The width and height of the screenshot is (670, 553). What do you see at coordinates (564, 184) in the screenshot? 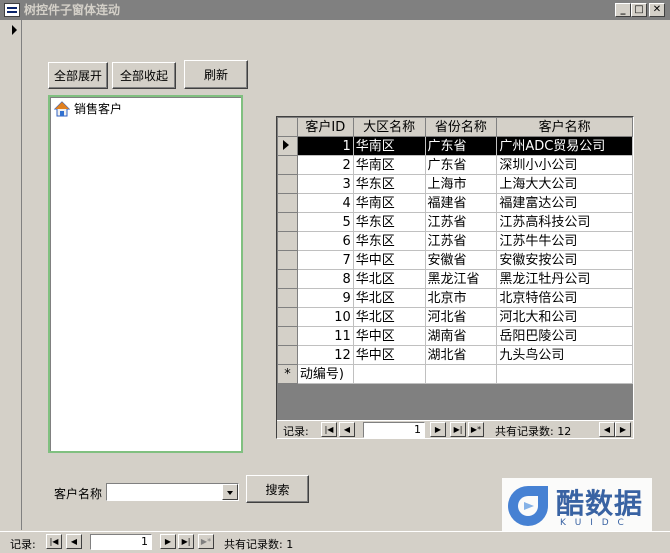
I see `cell-customer-name: 上海大大公司` at bounding box center [564, 184].